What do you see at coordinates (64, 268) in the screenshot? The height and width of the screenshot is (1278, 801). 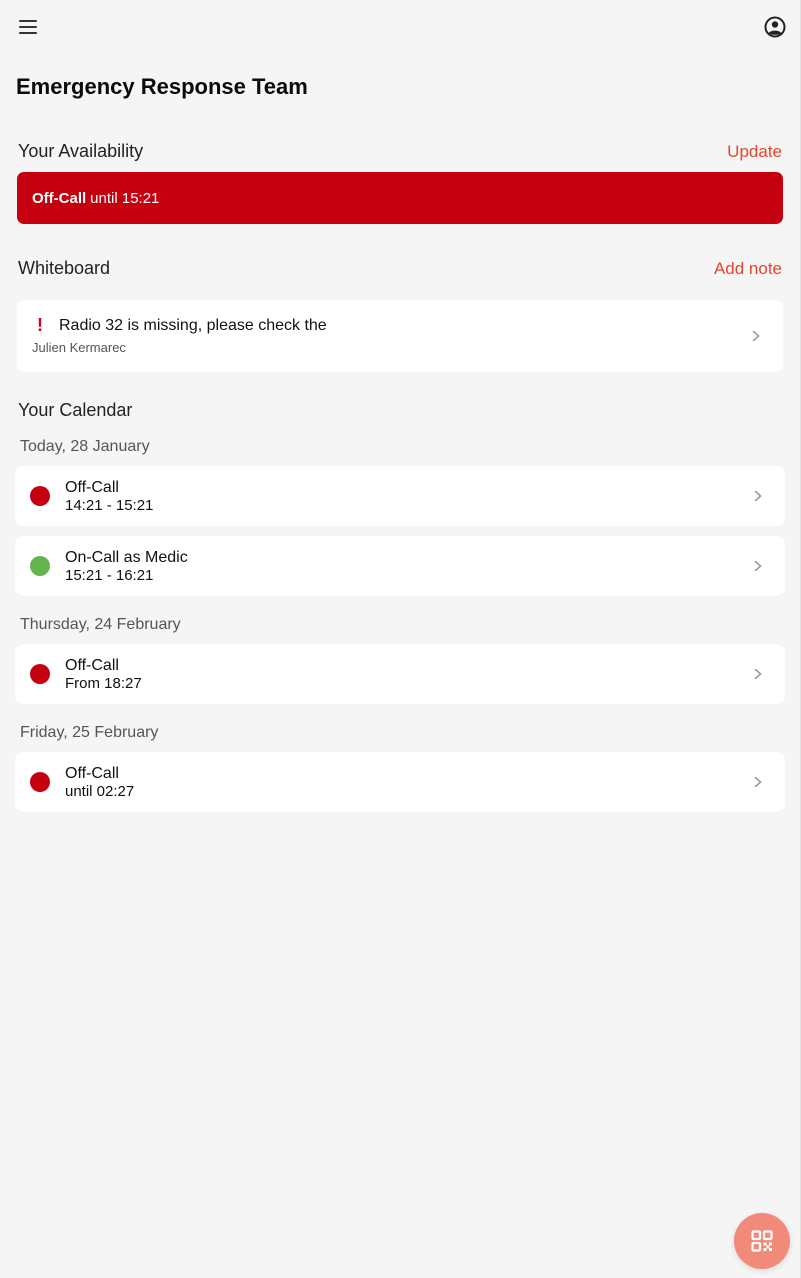 I see `whiteboard-section-title: Whiteboard` at bounding box center [64, 268].